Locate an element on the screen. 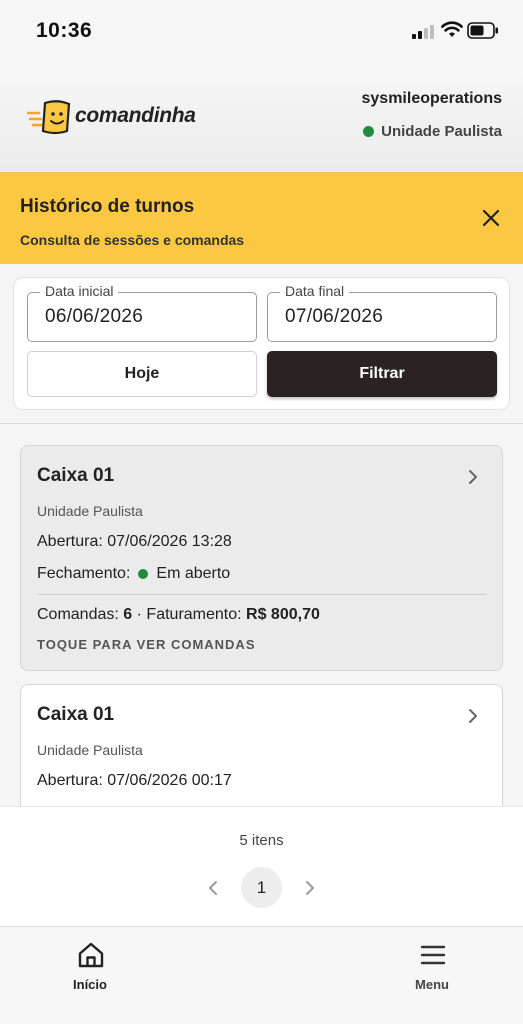  session-stats: Comandas: 6 · Faturamento: R$ 800,70 is located at coordinates (178, 615).